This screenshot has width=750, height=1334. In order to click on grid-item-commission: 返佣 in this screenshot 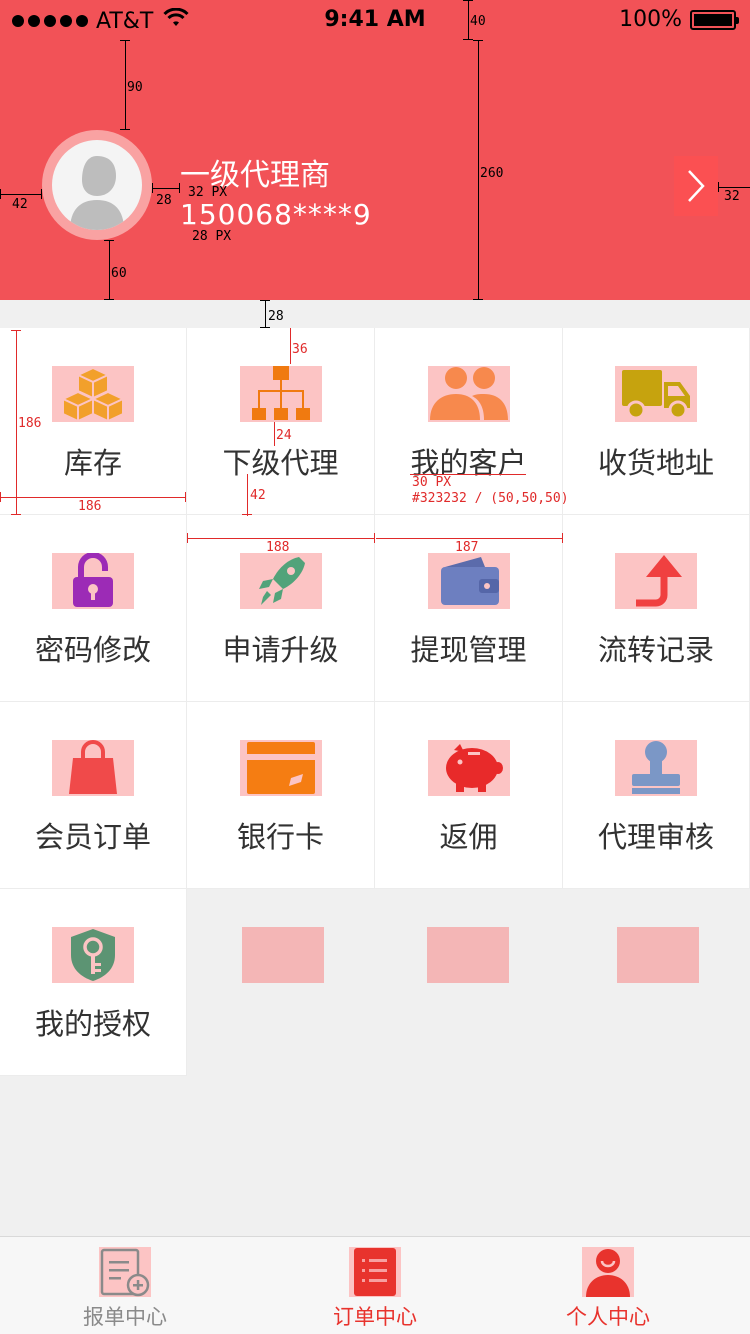, I will do `click(469, 795)`.